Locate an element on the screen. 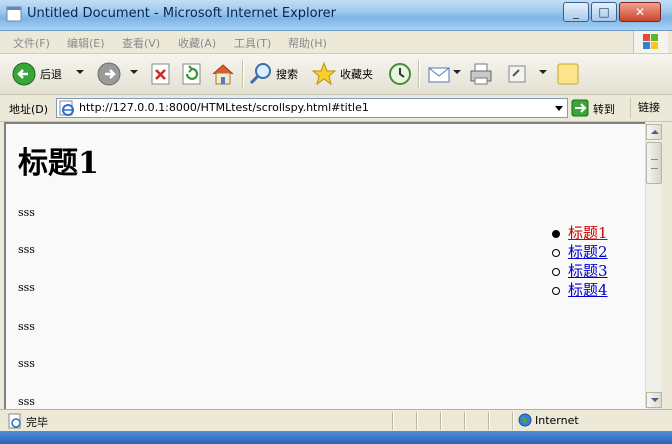 The image size is (672, 444). stop-icon is located at coordinates (161, 74).